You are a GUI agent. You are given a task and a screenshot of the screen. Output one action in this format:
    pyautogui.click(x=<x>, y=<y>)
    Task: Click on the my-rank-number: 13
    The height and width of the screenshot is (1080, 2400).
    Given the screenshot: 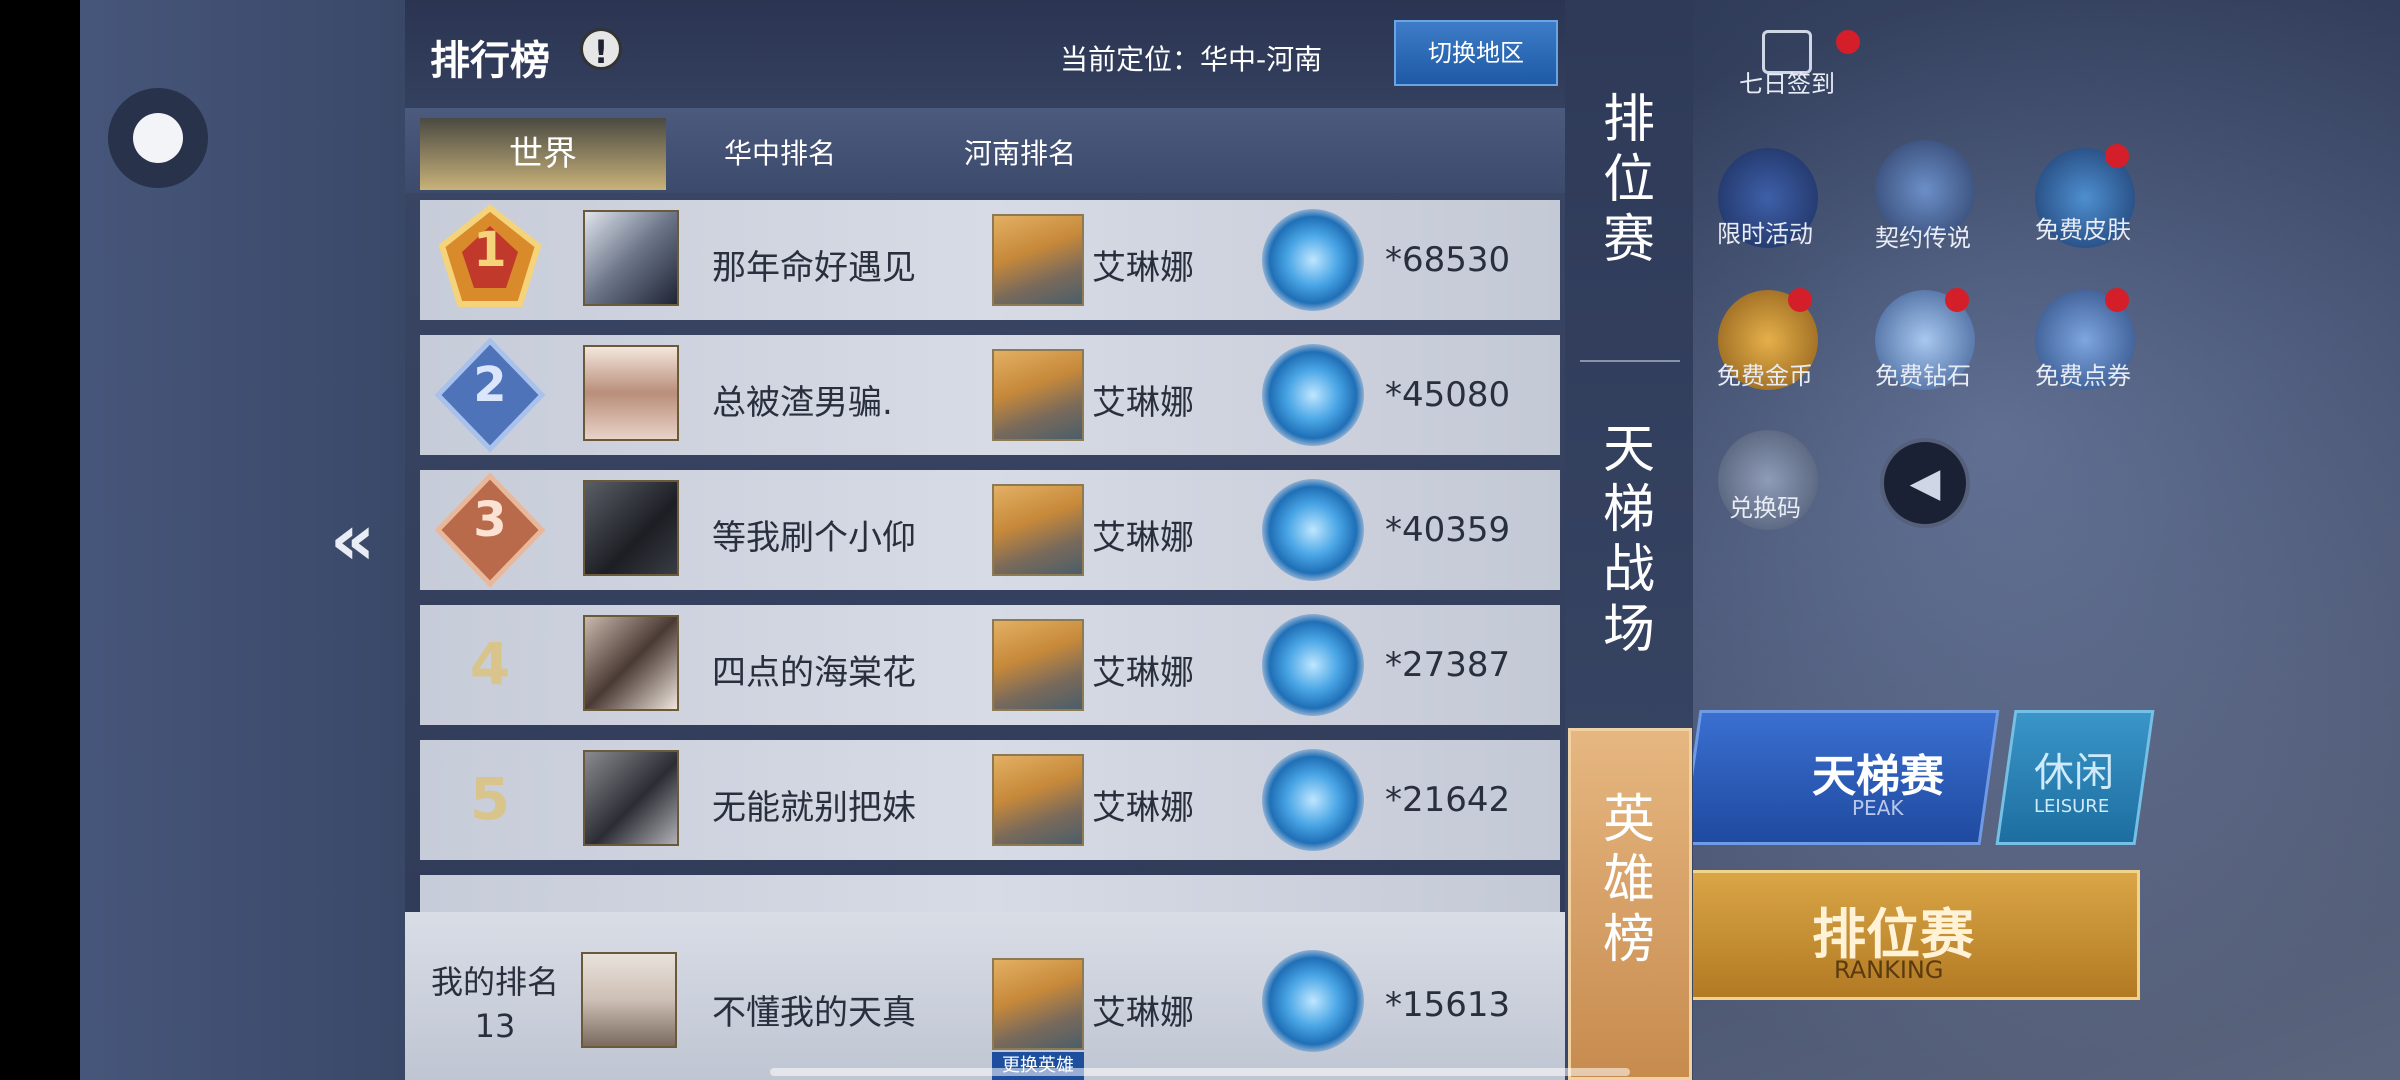 What is the action you would take?
    pyautogui.click(x=495, y=1026)
    